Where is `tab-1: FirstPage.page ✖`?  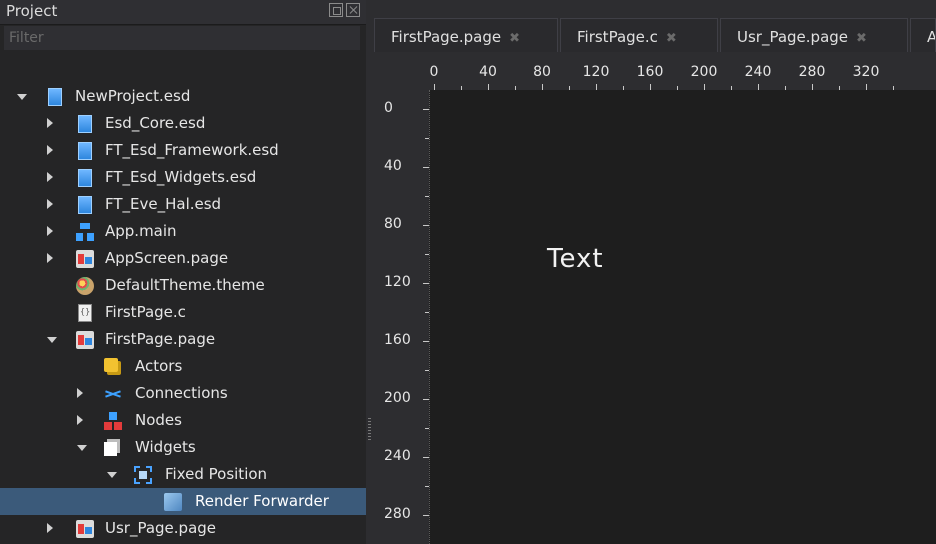
tab-1: FirstPage.page ✖ is located at coordinates (466, 37).